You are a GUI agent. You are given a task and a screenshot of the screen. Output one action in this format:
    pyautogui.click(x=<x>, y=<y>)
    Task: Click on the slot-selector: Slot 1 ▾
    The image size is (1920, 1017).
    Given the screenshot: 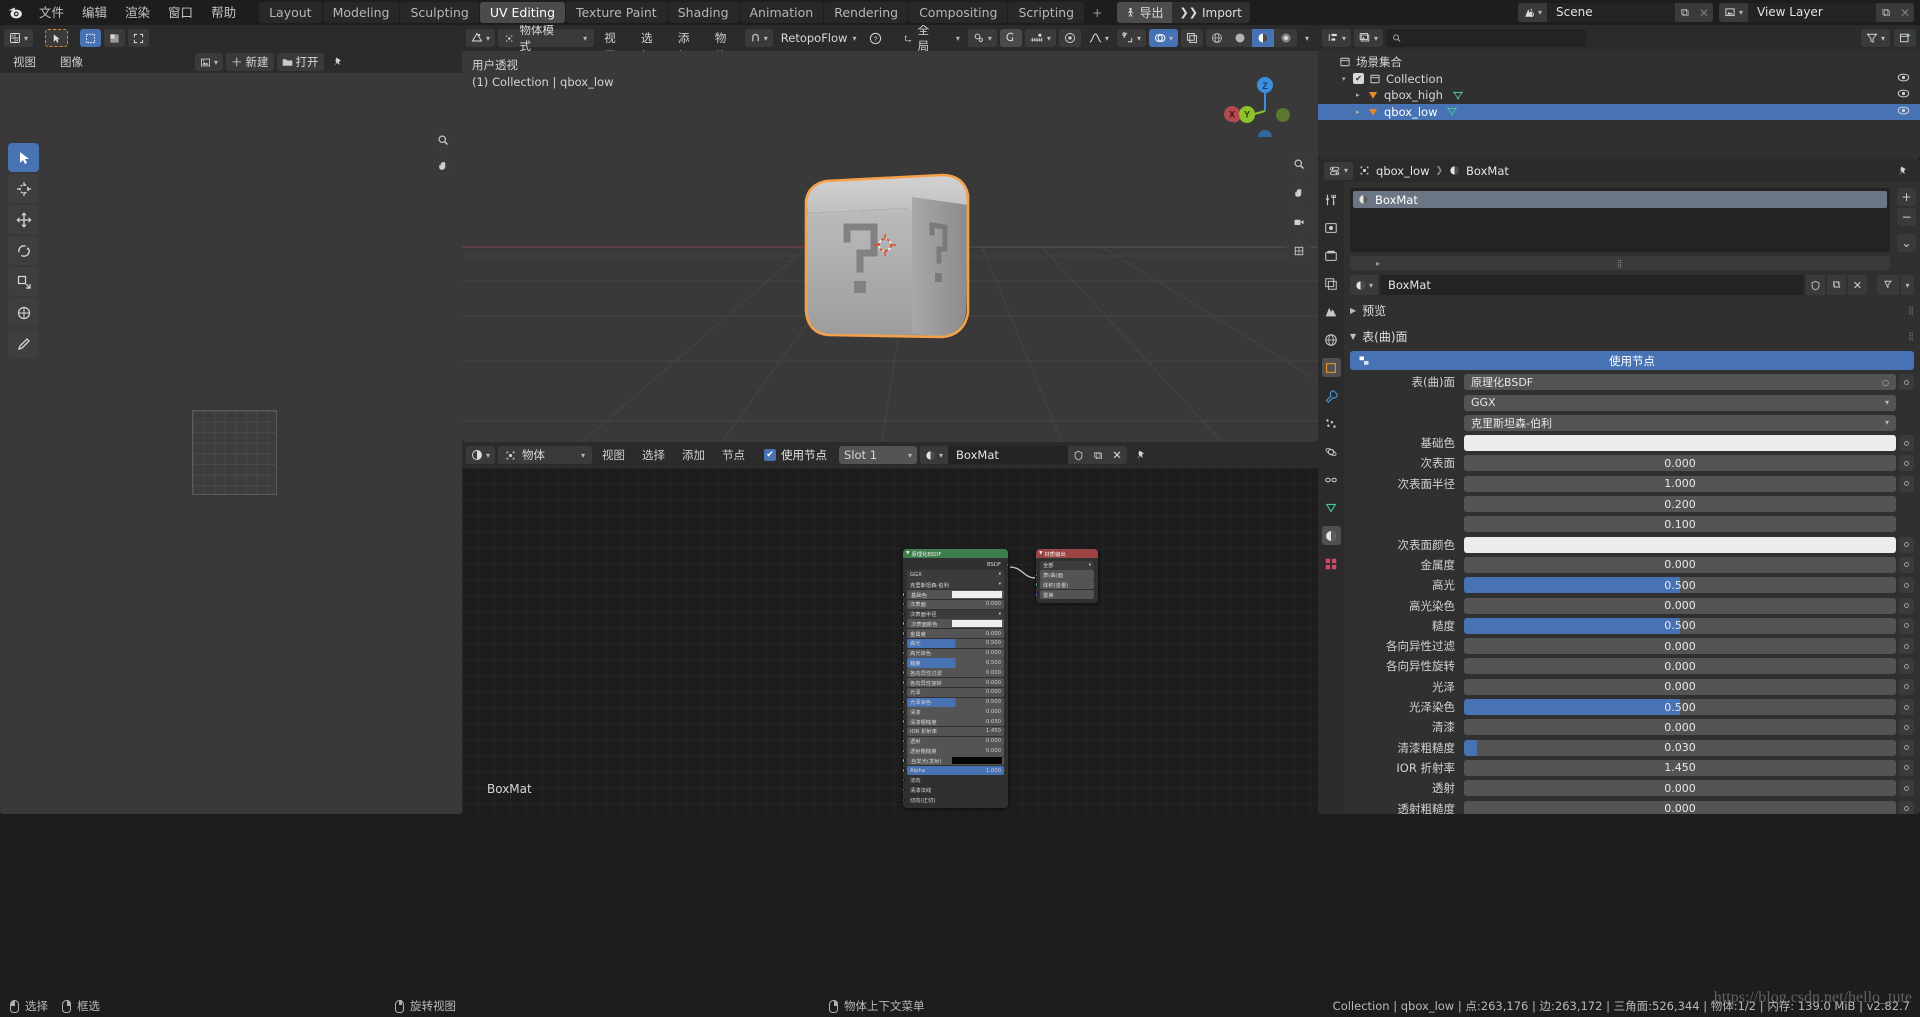 What is the action you would take?
    pyautogui.click(x=878, y=455)
    